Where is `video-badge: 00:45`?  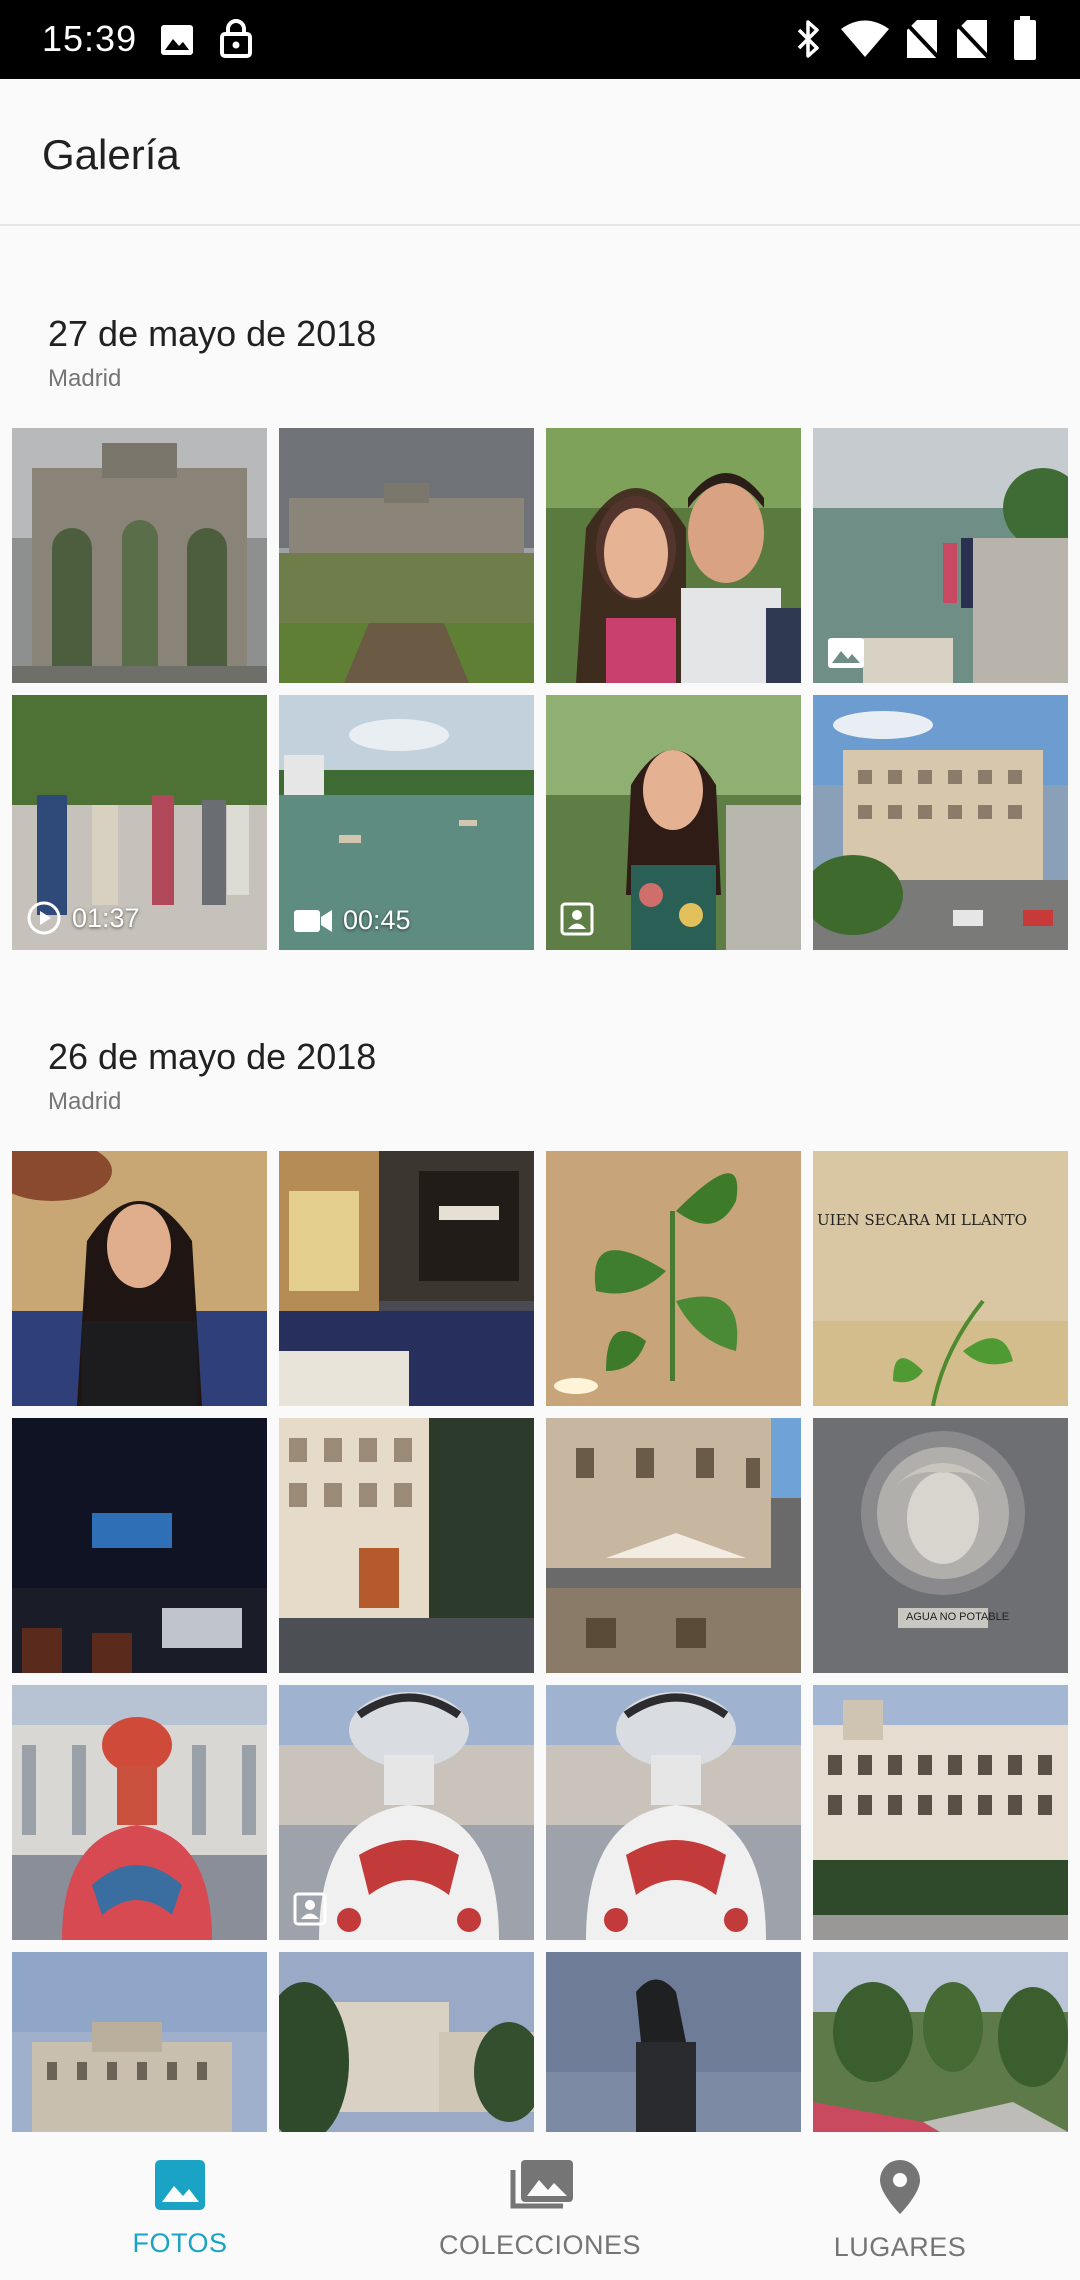
video-badge: 00:45 is located at coordinates (352, 920).